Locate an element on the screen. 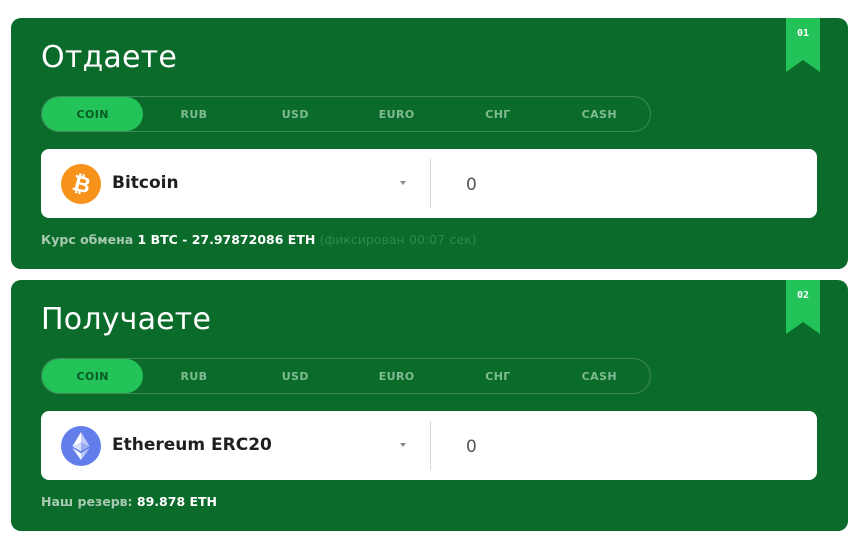 The height and width of the screenshot is (539, 854). rate-timer: 00:07 is located at coordinates (427, 239).